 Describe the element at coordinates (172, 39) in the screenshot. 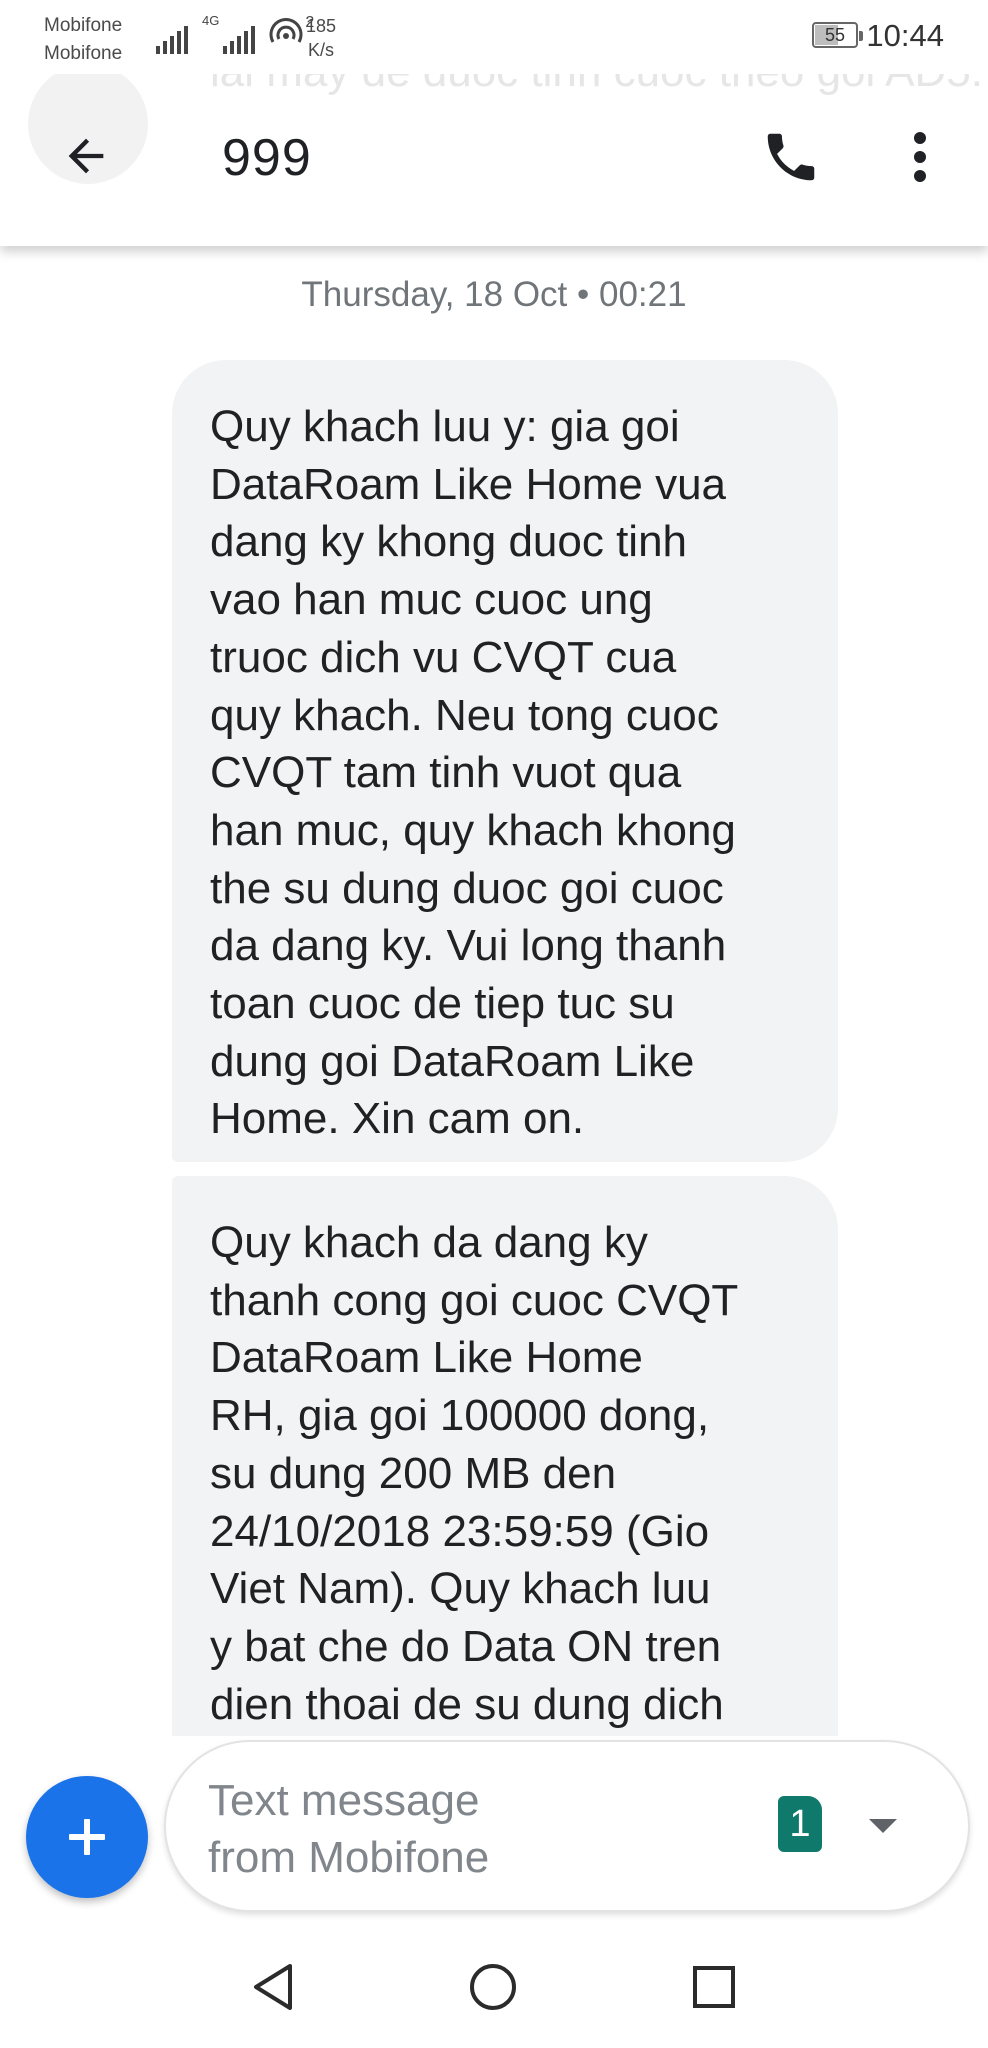

I see `signal-icon` at that location.